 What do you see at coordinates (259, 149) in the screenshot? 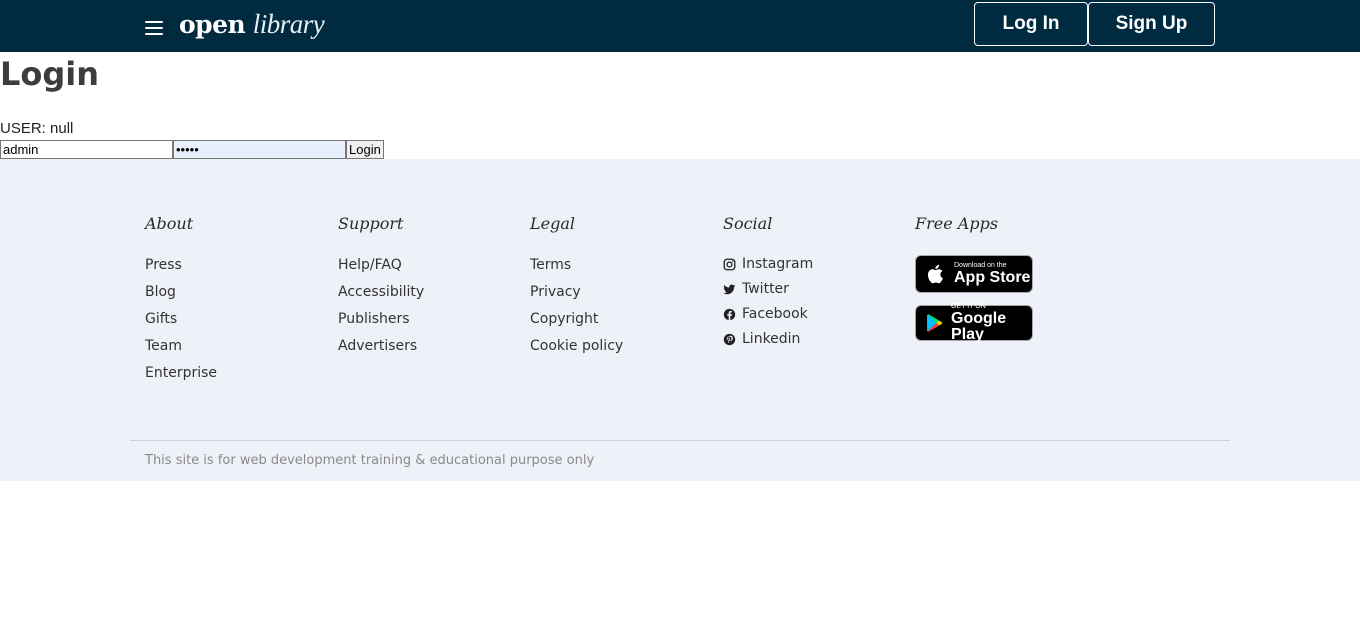
I see `password-input` at bounding box center [259, 149].